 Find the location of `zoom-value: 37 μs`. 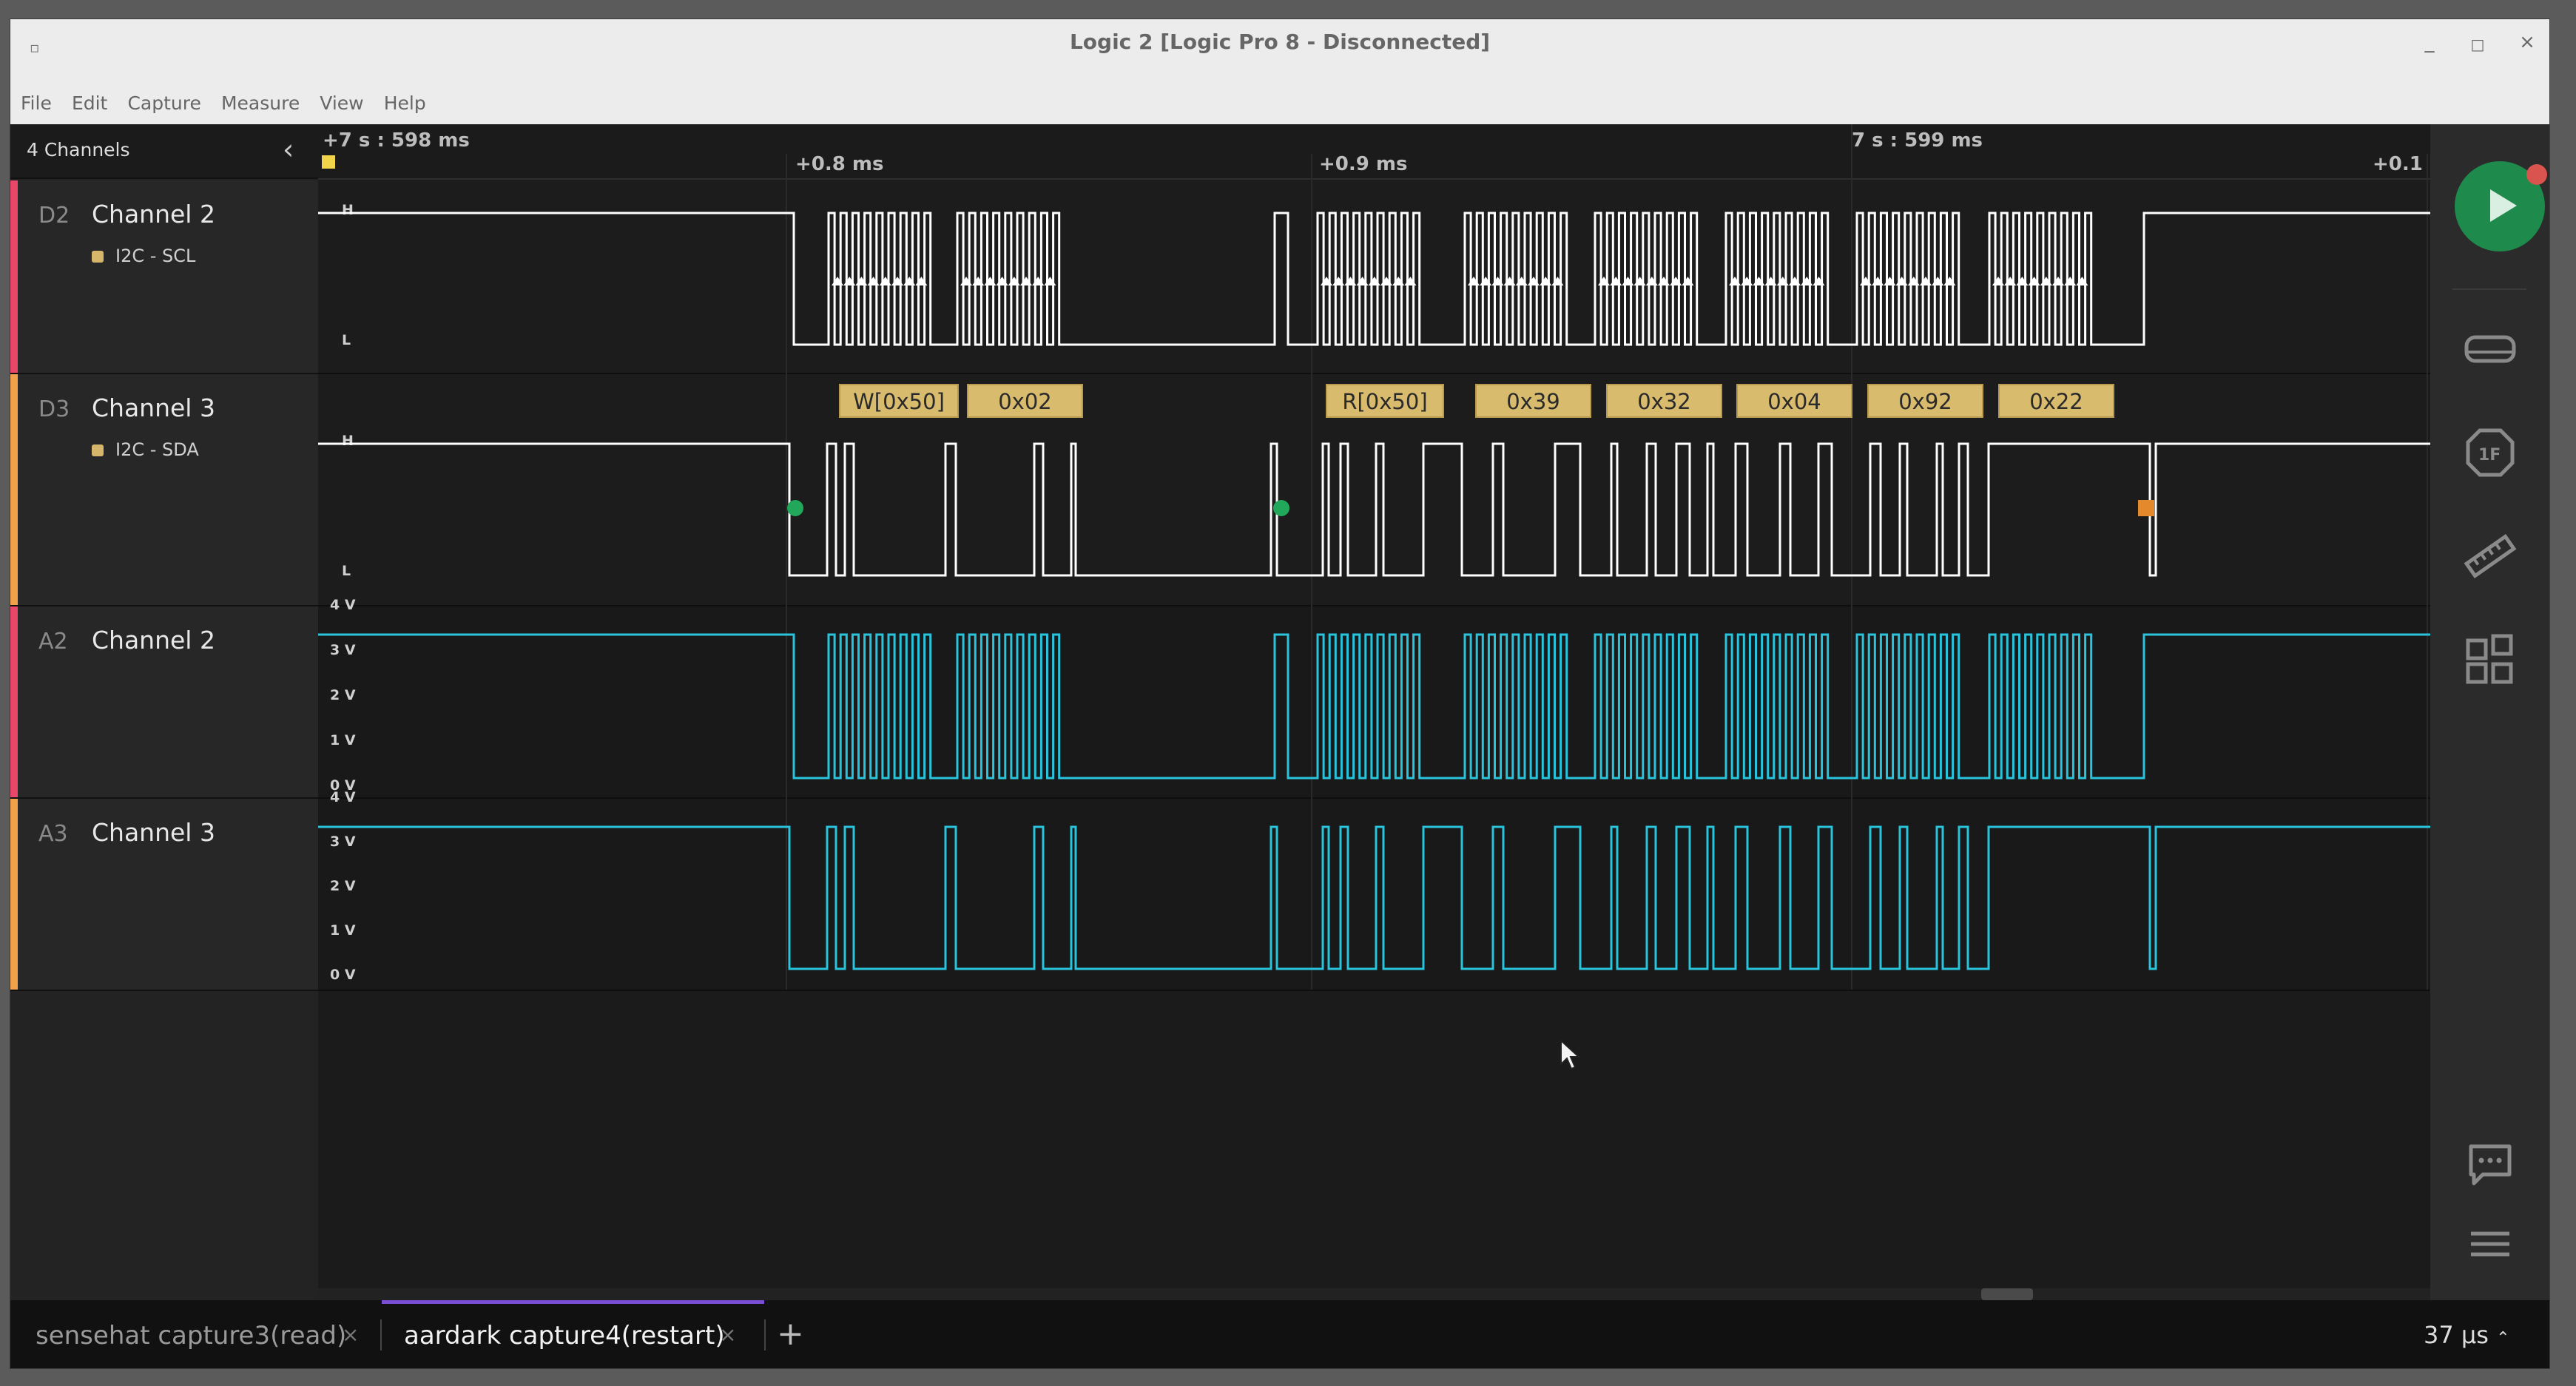

zoom-value: 37 μs is located at coordinates (2456, 1335).